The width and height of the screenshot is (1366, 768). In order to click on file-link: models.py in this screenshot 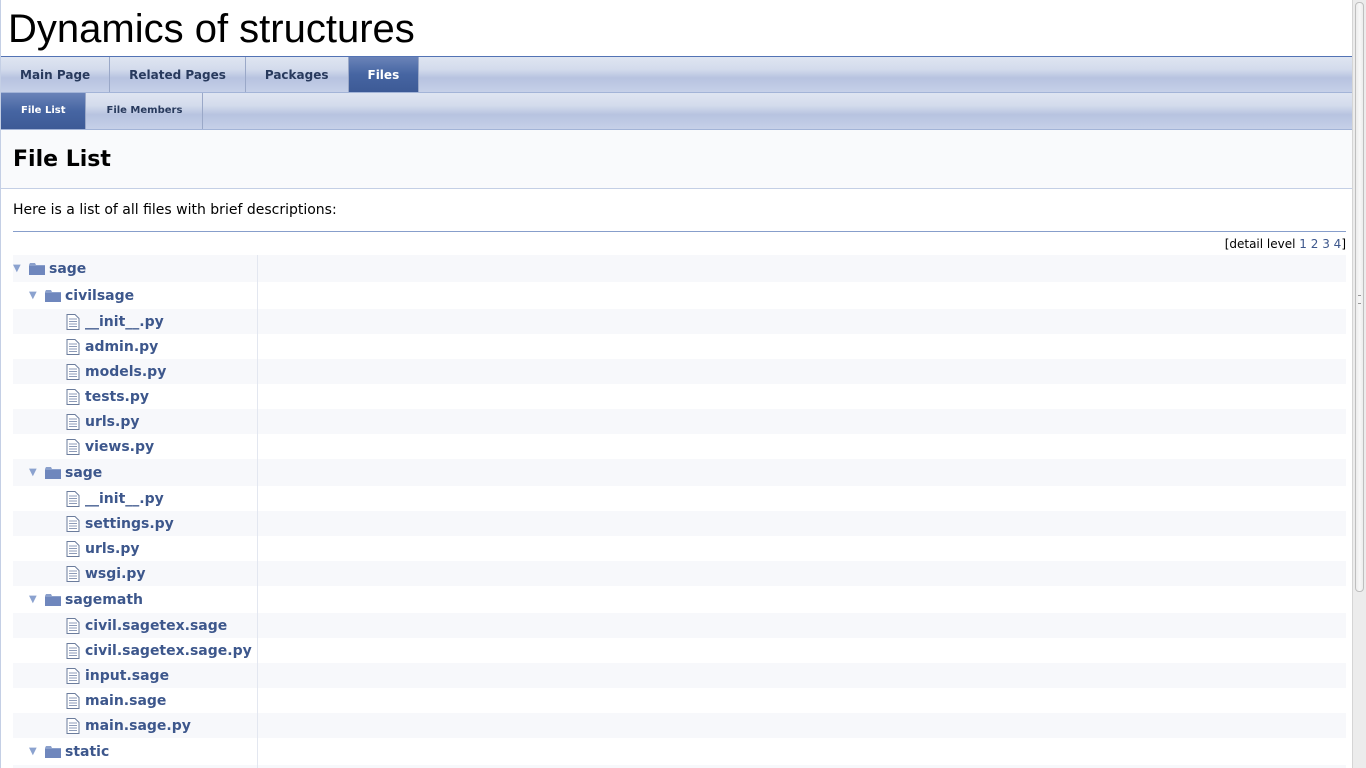, I will do `click(125, 372)`.